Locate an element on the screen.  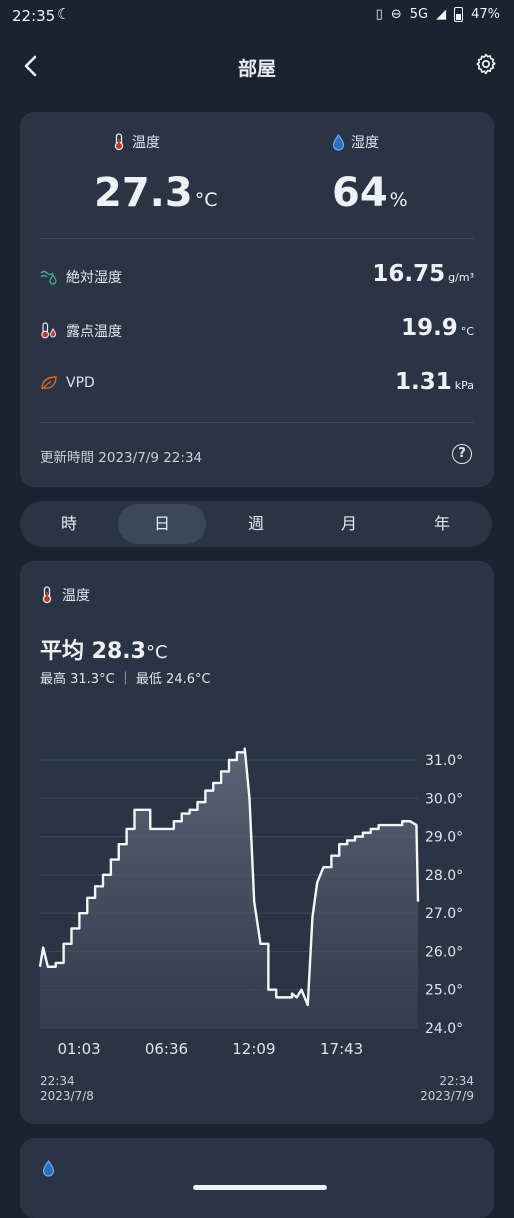
page-title: 部屋 is located at coordinates (256, 69).